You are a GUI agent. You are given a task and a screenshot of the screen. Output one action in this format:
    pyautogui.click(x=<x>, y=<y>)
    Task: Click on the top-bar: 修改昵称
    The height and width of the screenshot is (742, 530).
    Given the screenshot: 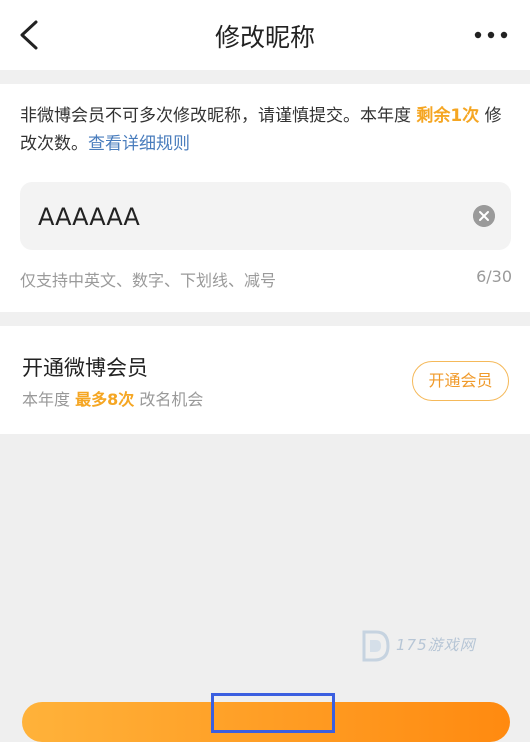 What is the action you would take?
    pyautogui.click(x=265, y=35)
    